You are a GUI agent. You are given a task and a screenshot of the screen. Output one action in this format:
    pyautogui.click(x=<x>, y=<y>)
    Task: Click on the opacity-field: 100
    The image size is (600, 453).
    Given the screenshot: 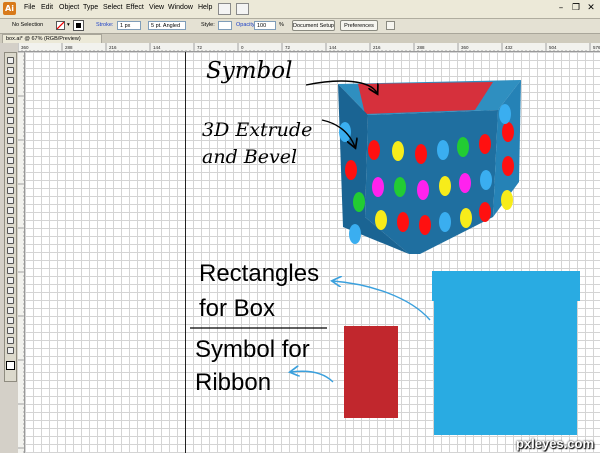 What is the action you would take?
    pyautogui.click(x=265, y=25)
    